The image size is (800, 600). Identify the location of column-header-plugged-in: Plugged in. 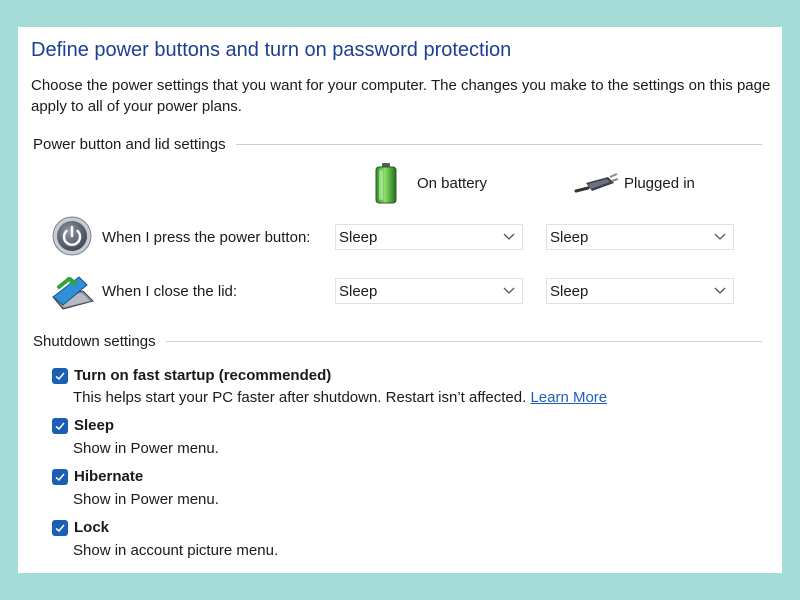
(634, 183).